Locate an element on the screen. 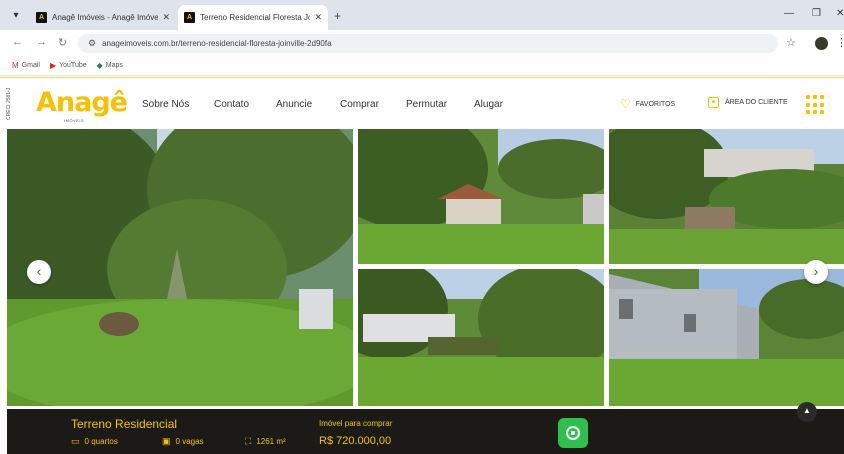  site-info-icon: ⚙ is located at coordinates (92, 43).